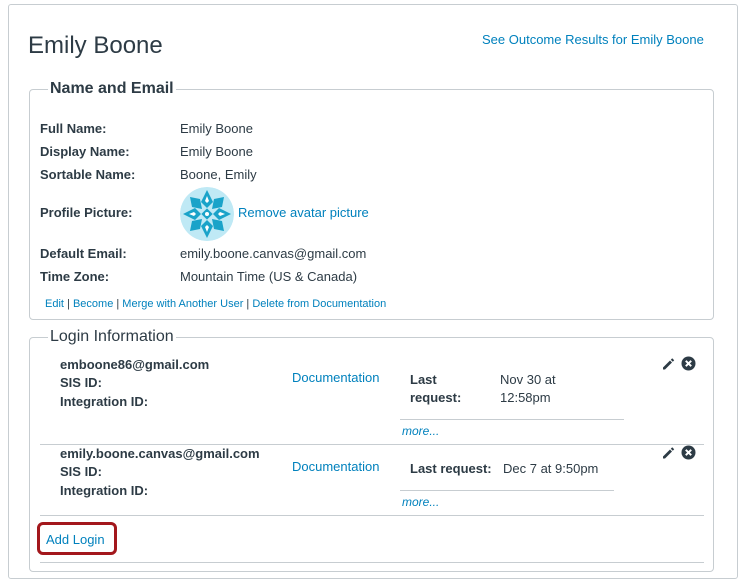 This screenshot has height=585, width=744. Describe the element at coordinates (436, 397) in the screenshot. I see `last-request-label: request:` at that location.